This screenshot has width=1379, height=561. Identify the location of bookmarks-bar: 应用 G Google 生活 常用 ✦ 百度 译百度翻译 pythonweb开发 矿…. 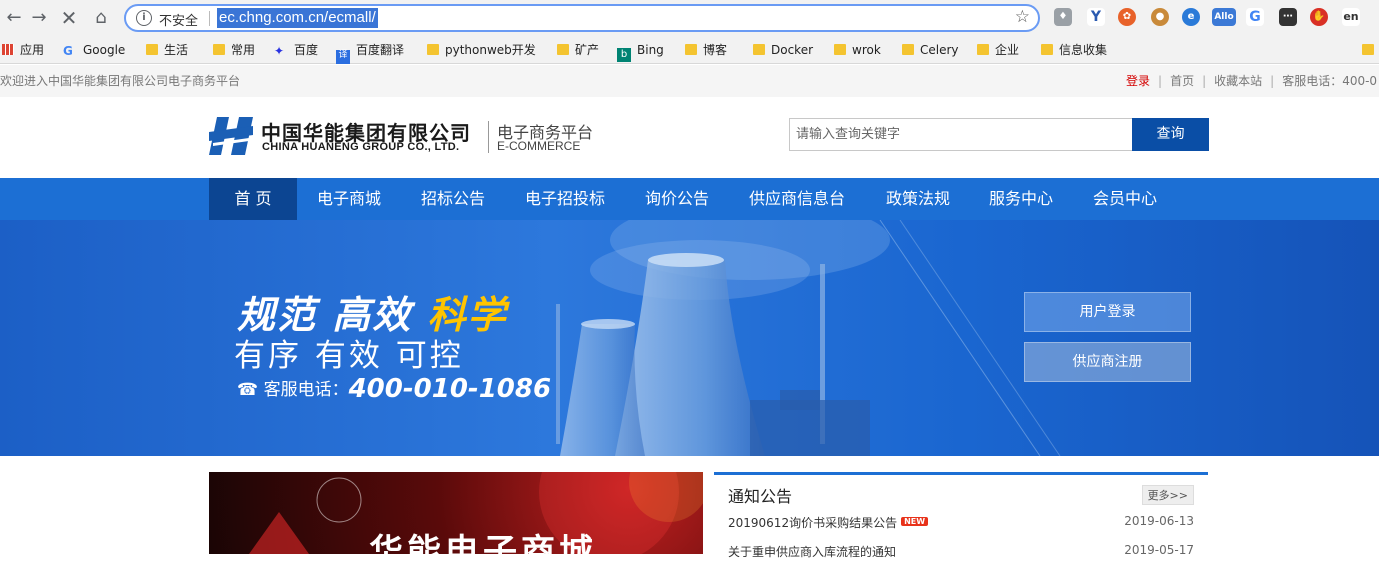
(689, 50).